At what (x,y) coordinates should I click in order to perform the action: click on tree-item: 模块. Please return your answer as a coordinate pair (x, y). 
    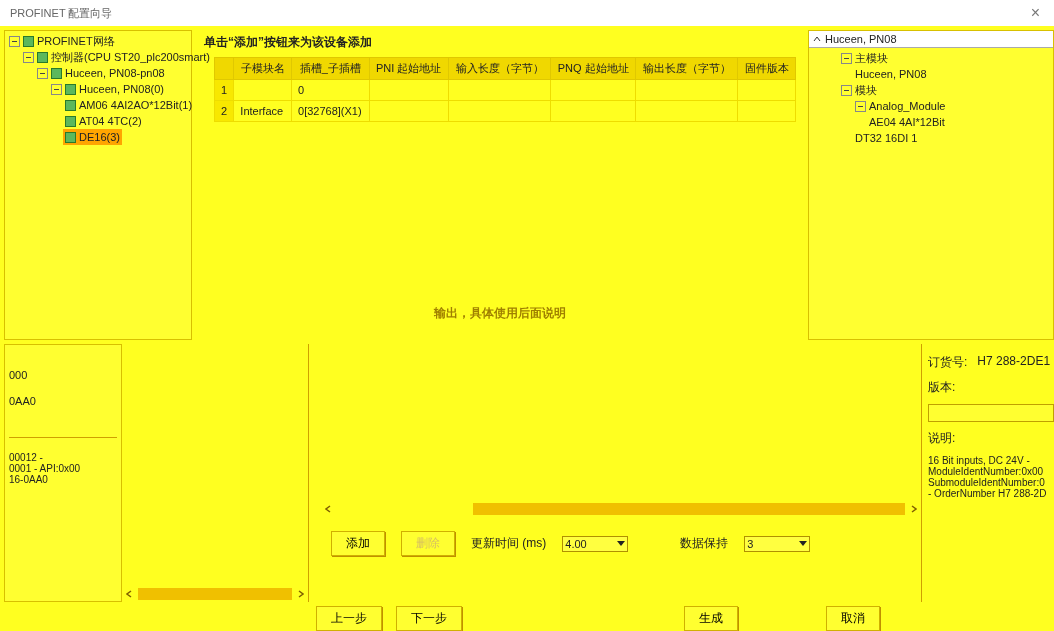
    Looking at the image, I should click on (859, 90).